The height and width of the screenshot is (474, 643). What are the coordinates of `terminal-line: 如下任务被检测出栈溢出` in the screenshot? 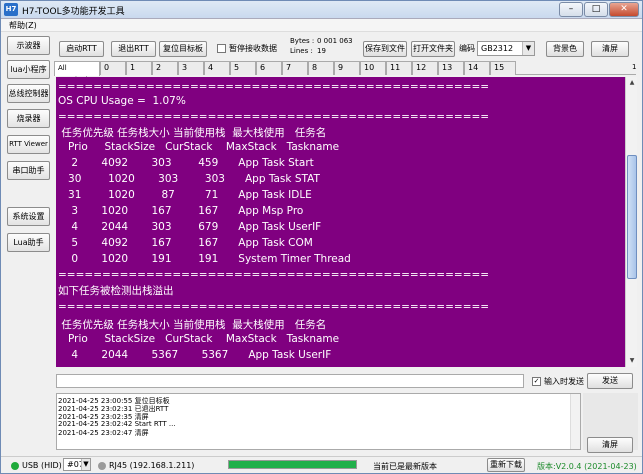 It's located at (116, 291).